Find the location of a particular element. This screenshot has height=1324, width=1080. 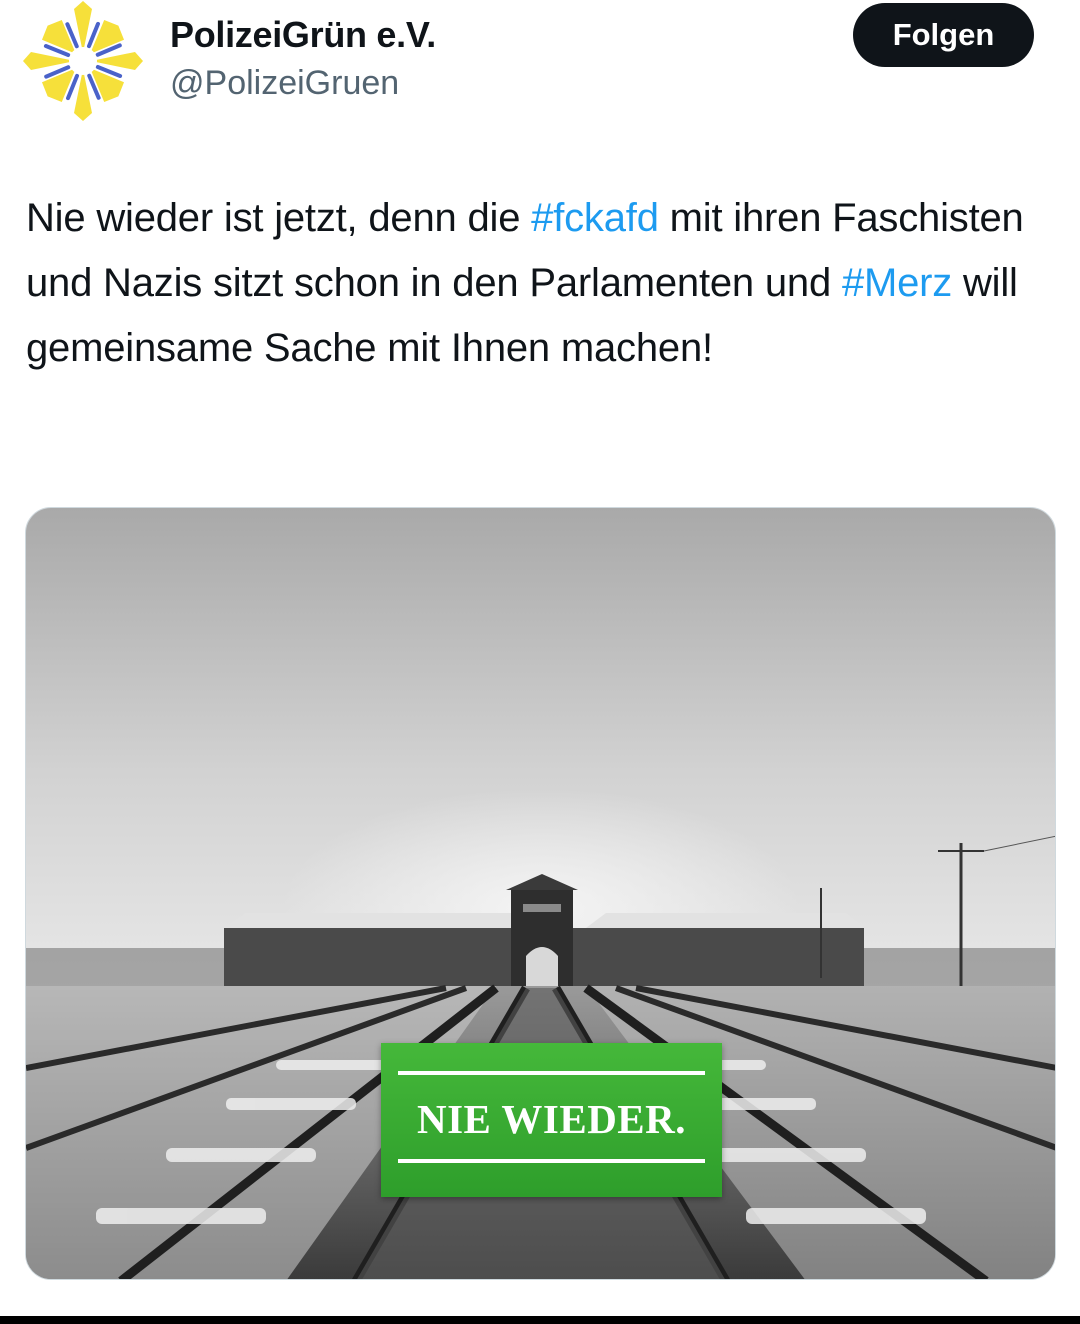

sun-star-logo-icon is located at coordinates (83, 61).